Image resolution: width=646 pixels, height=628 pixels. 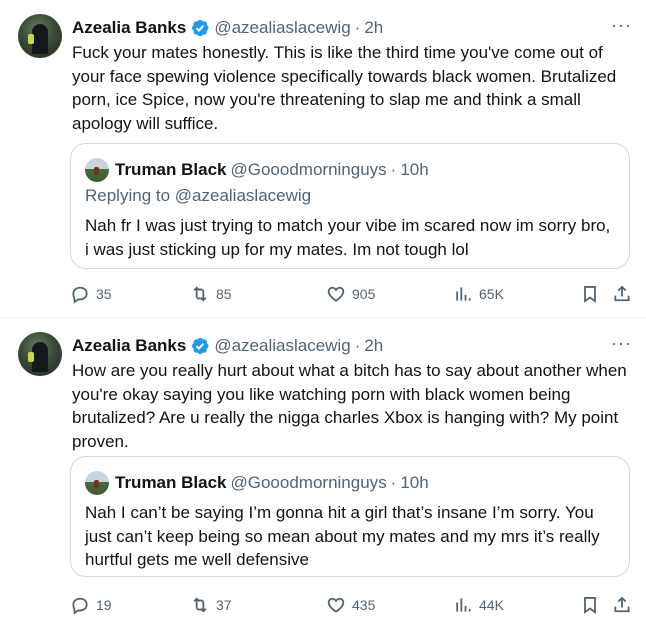 I want to click on views-button: 65K, so click(x=478, y=294).